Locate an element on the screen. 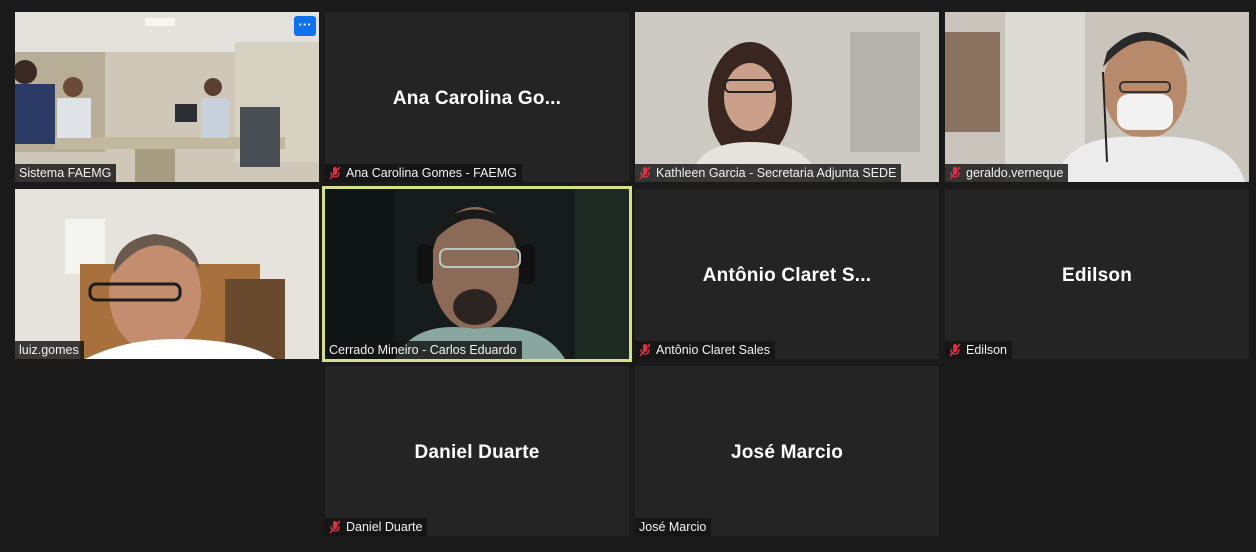  conference-room-video is located at coordinates (167, 97).